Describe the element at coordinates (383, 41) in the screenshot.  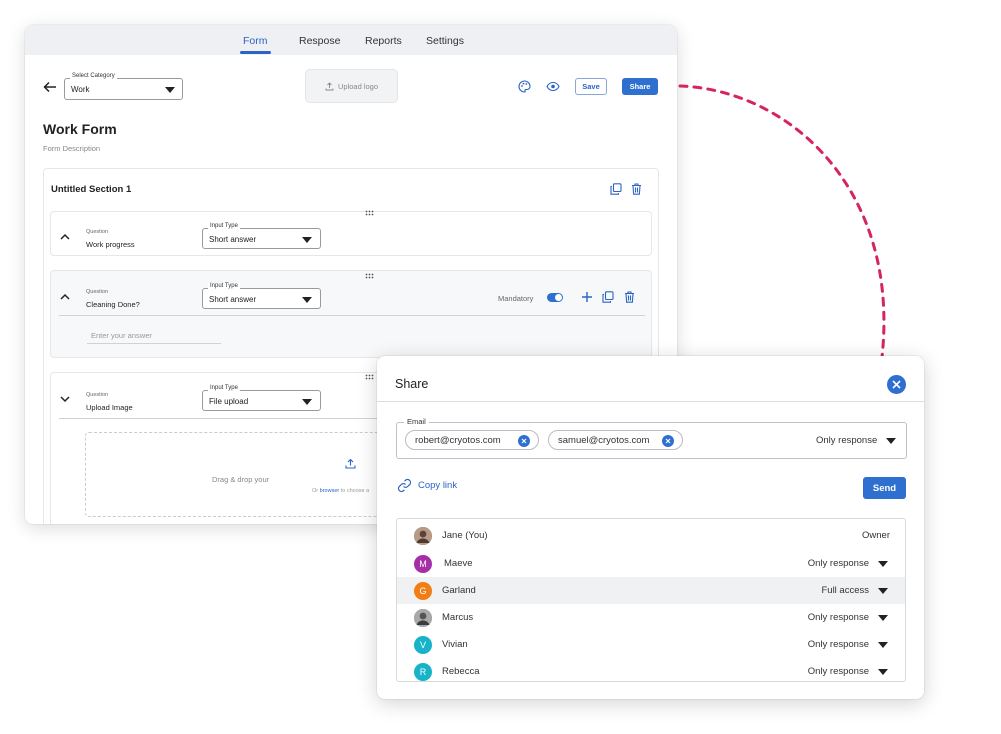
I see `tab-reports: Reports` at that location.